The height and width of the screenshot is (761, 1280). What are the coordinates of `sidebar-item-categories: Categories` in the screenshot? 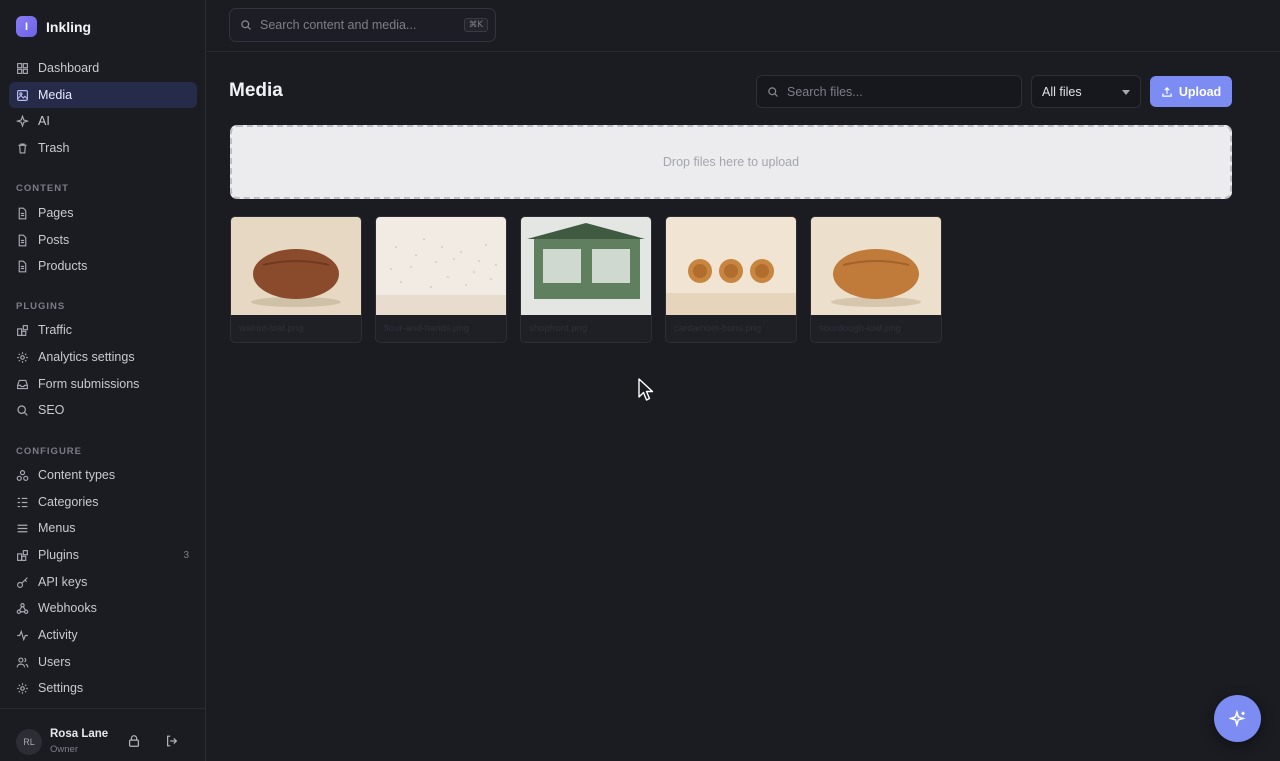 It's located at (103, 502).